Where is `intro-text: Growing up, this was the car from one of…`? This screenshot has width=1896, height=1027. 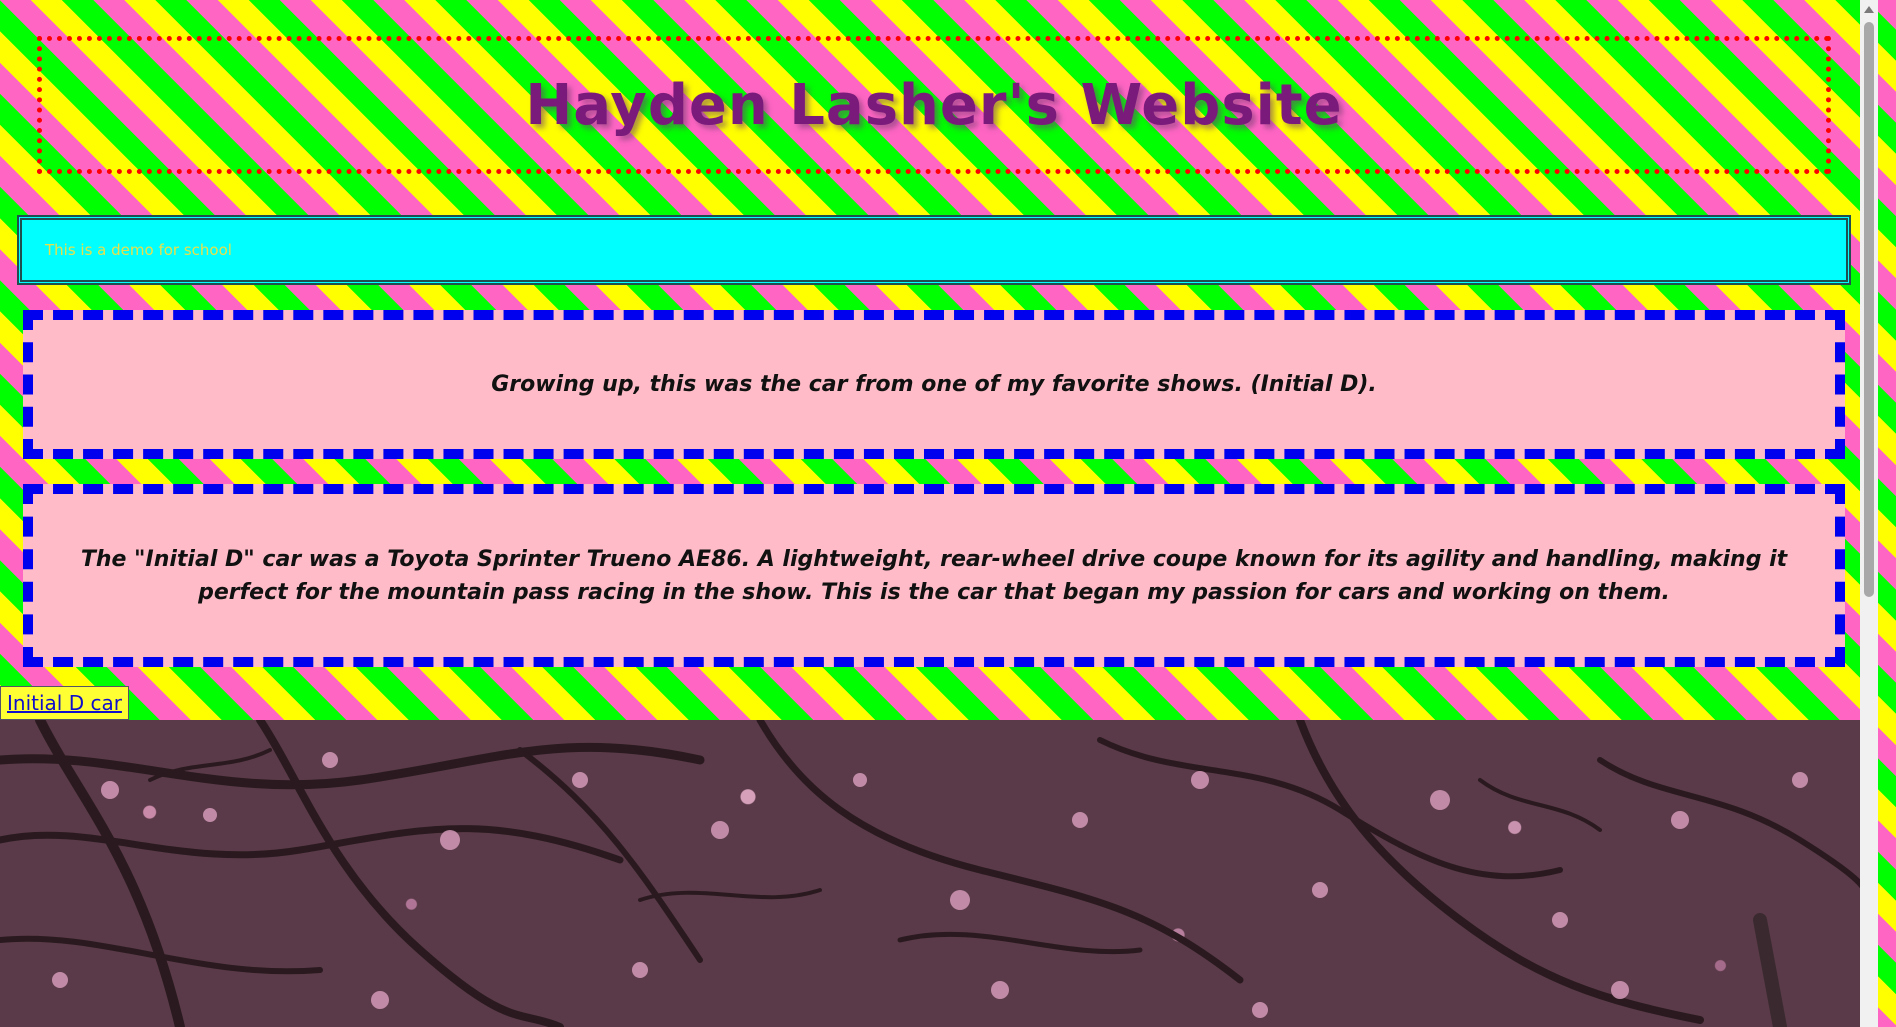
intro-text: Growing up, this was the car from one of… is located at coordinates (934, 384).